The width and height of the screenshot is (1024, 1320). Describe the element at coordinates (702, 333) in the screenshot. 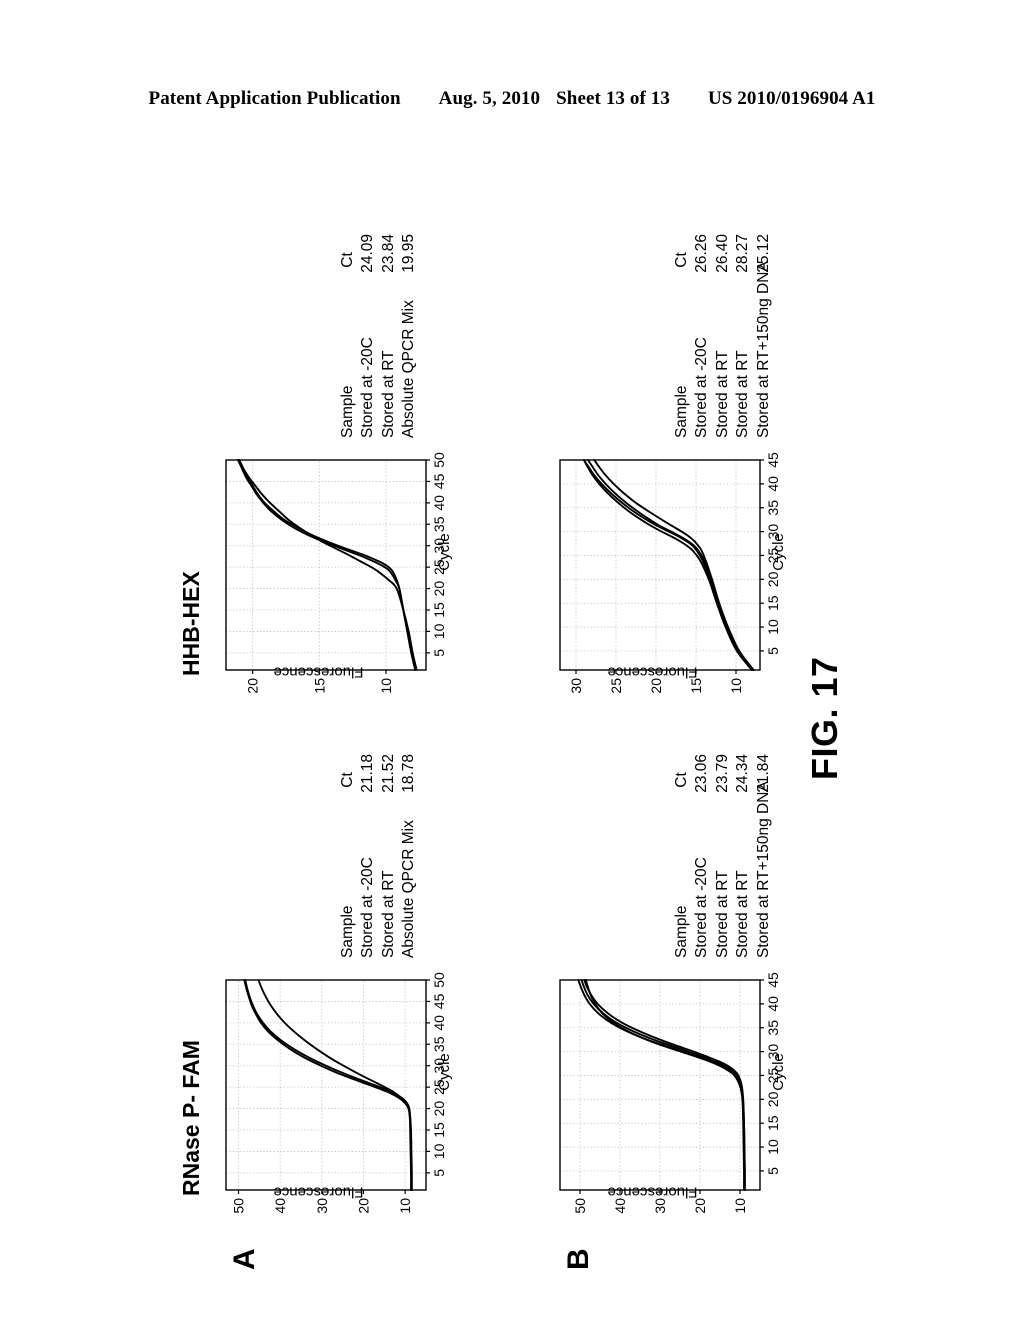

I see `legend-row: Stored at -20C 26.26` at that location.